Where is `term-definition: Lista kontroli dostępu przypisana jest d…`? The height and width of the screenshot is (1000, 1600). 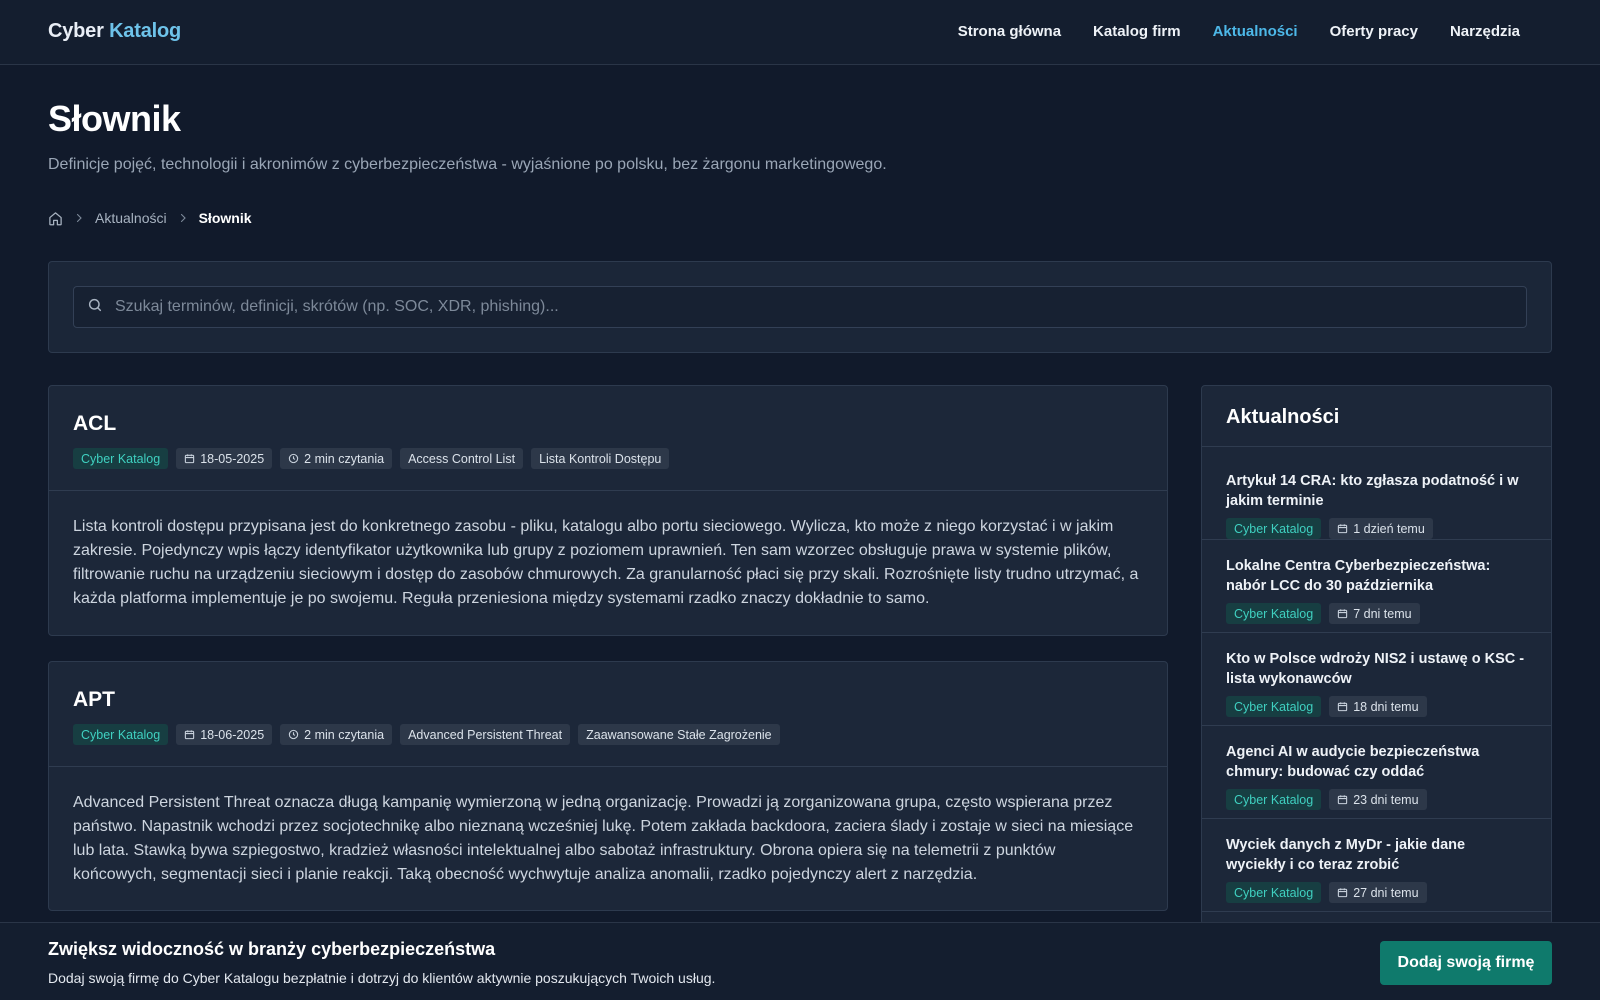 term-definition: Lista kontroli dostępu przypisana jest d… is located at coordinates (606, 562).